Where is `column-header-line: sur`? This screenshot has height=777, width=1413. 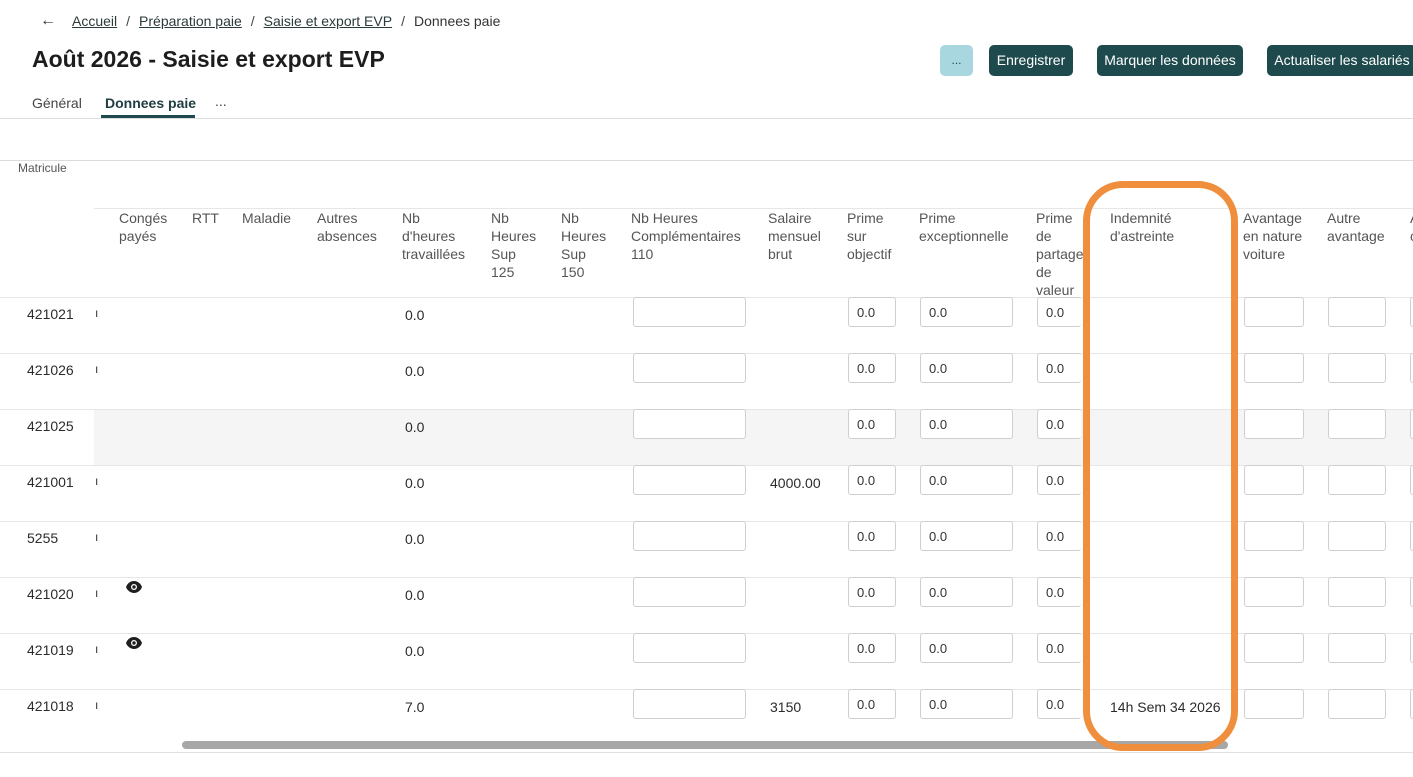 column-header-line: sur is located at coordinates (857, 236).